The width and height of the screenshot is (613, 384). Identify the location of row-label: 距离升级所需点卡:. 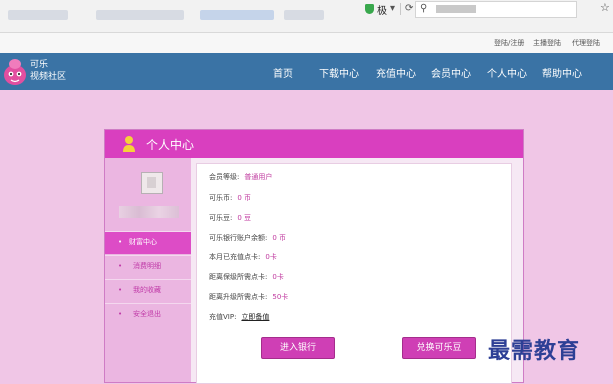
(238, 297).